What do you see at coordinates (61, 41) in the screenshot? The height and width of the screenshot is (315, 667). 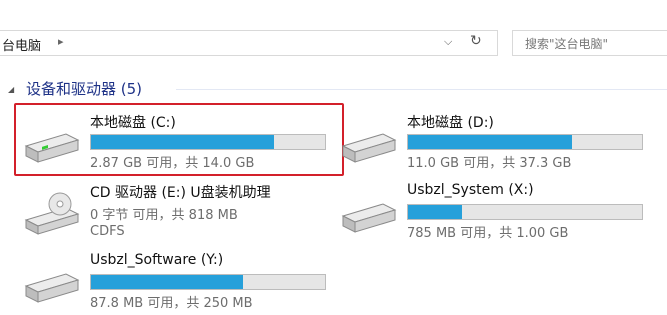 I see `breadcrumb-chevron-icon: ▸` at bounding box center [61, 41].